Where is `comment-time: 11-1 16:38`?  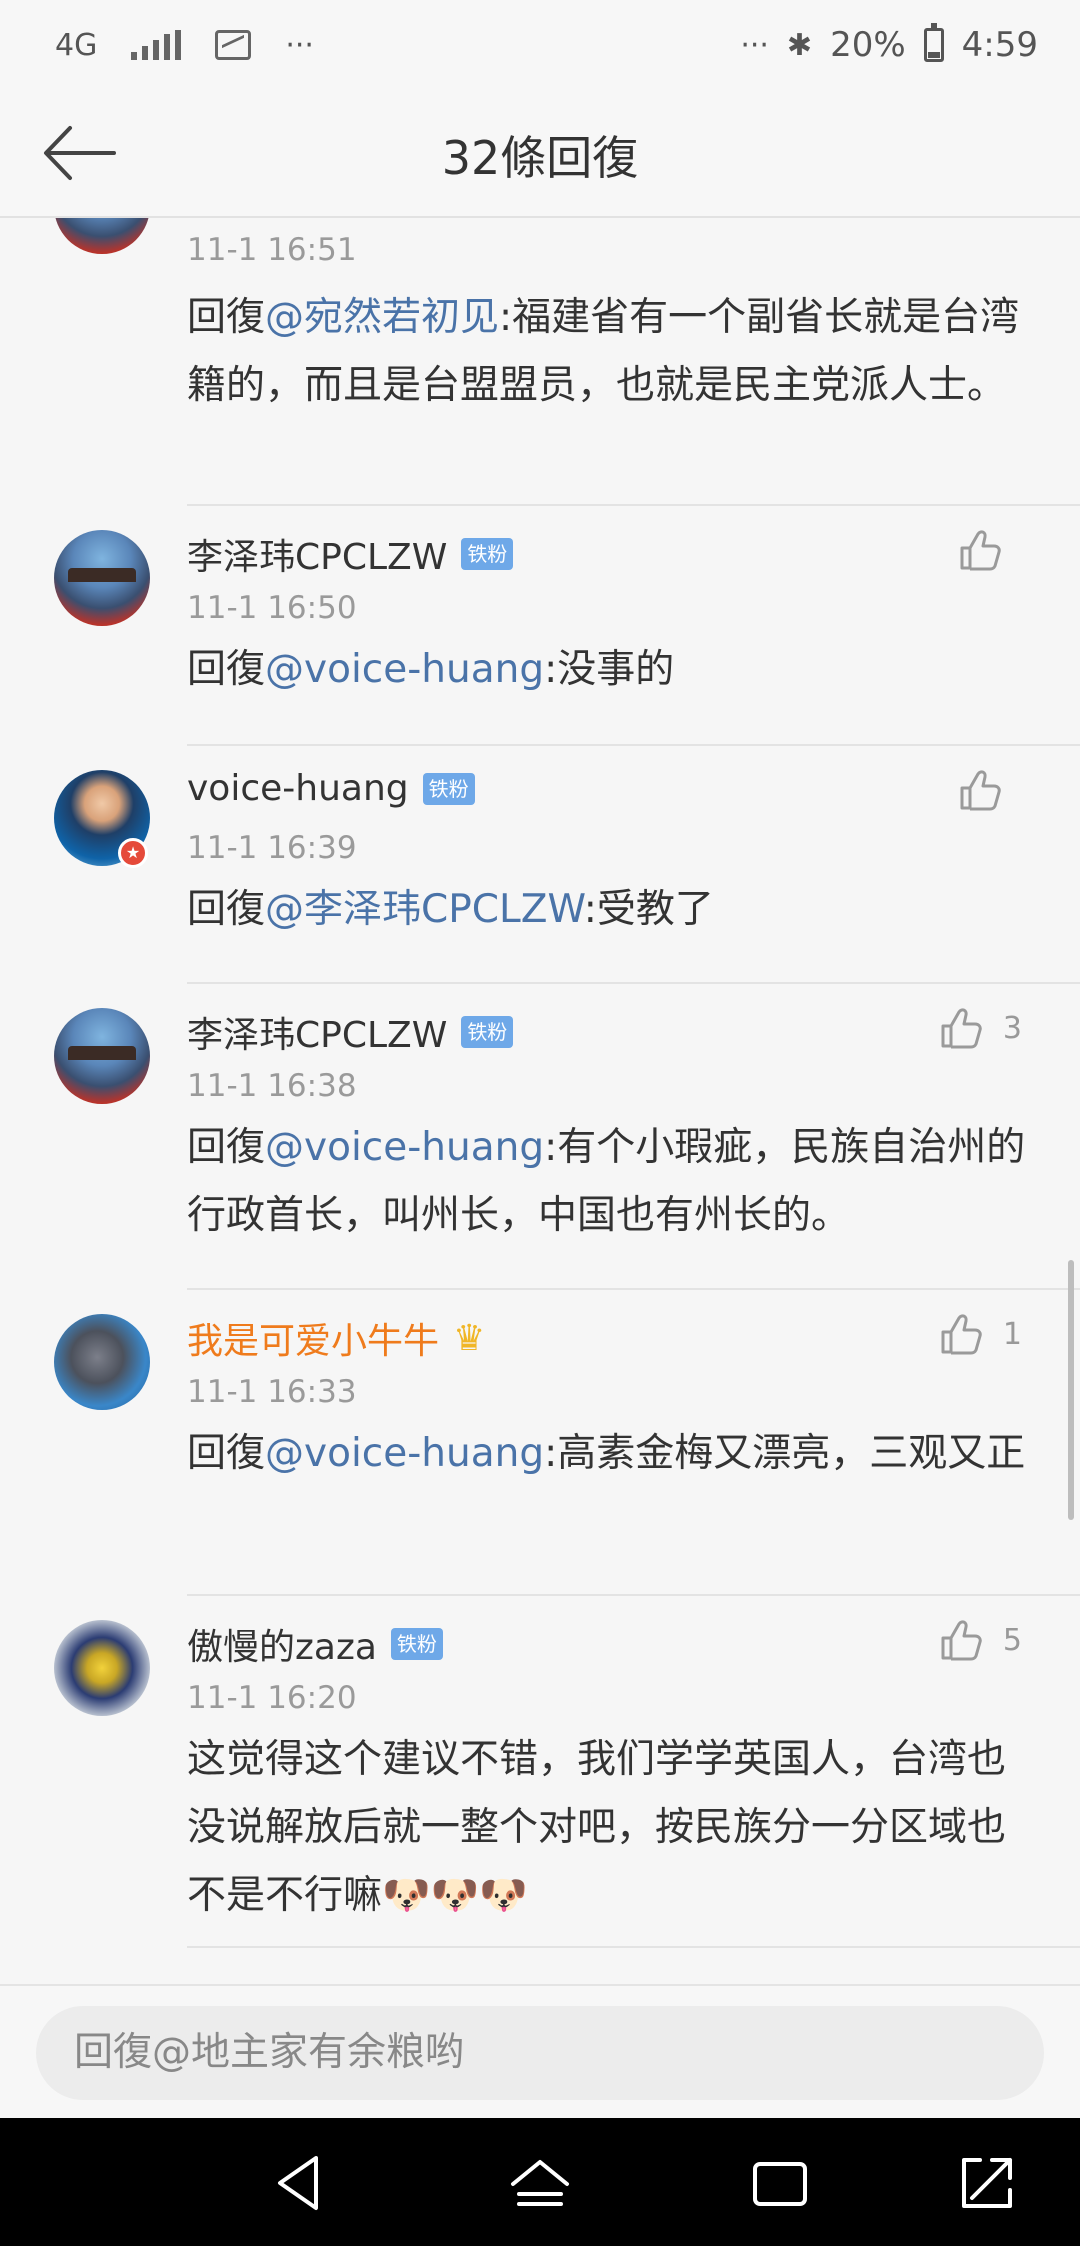
comment-time: 11-1 16:38 is located at coordinates (272, 1086).